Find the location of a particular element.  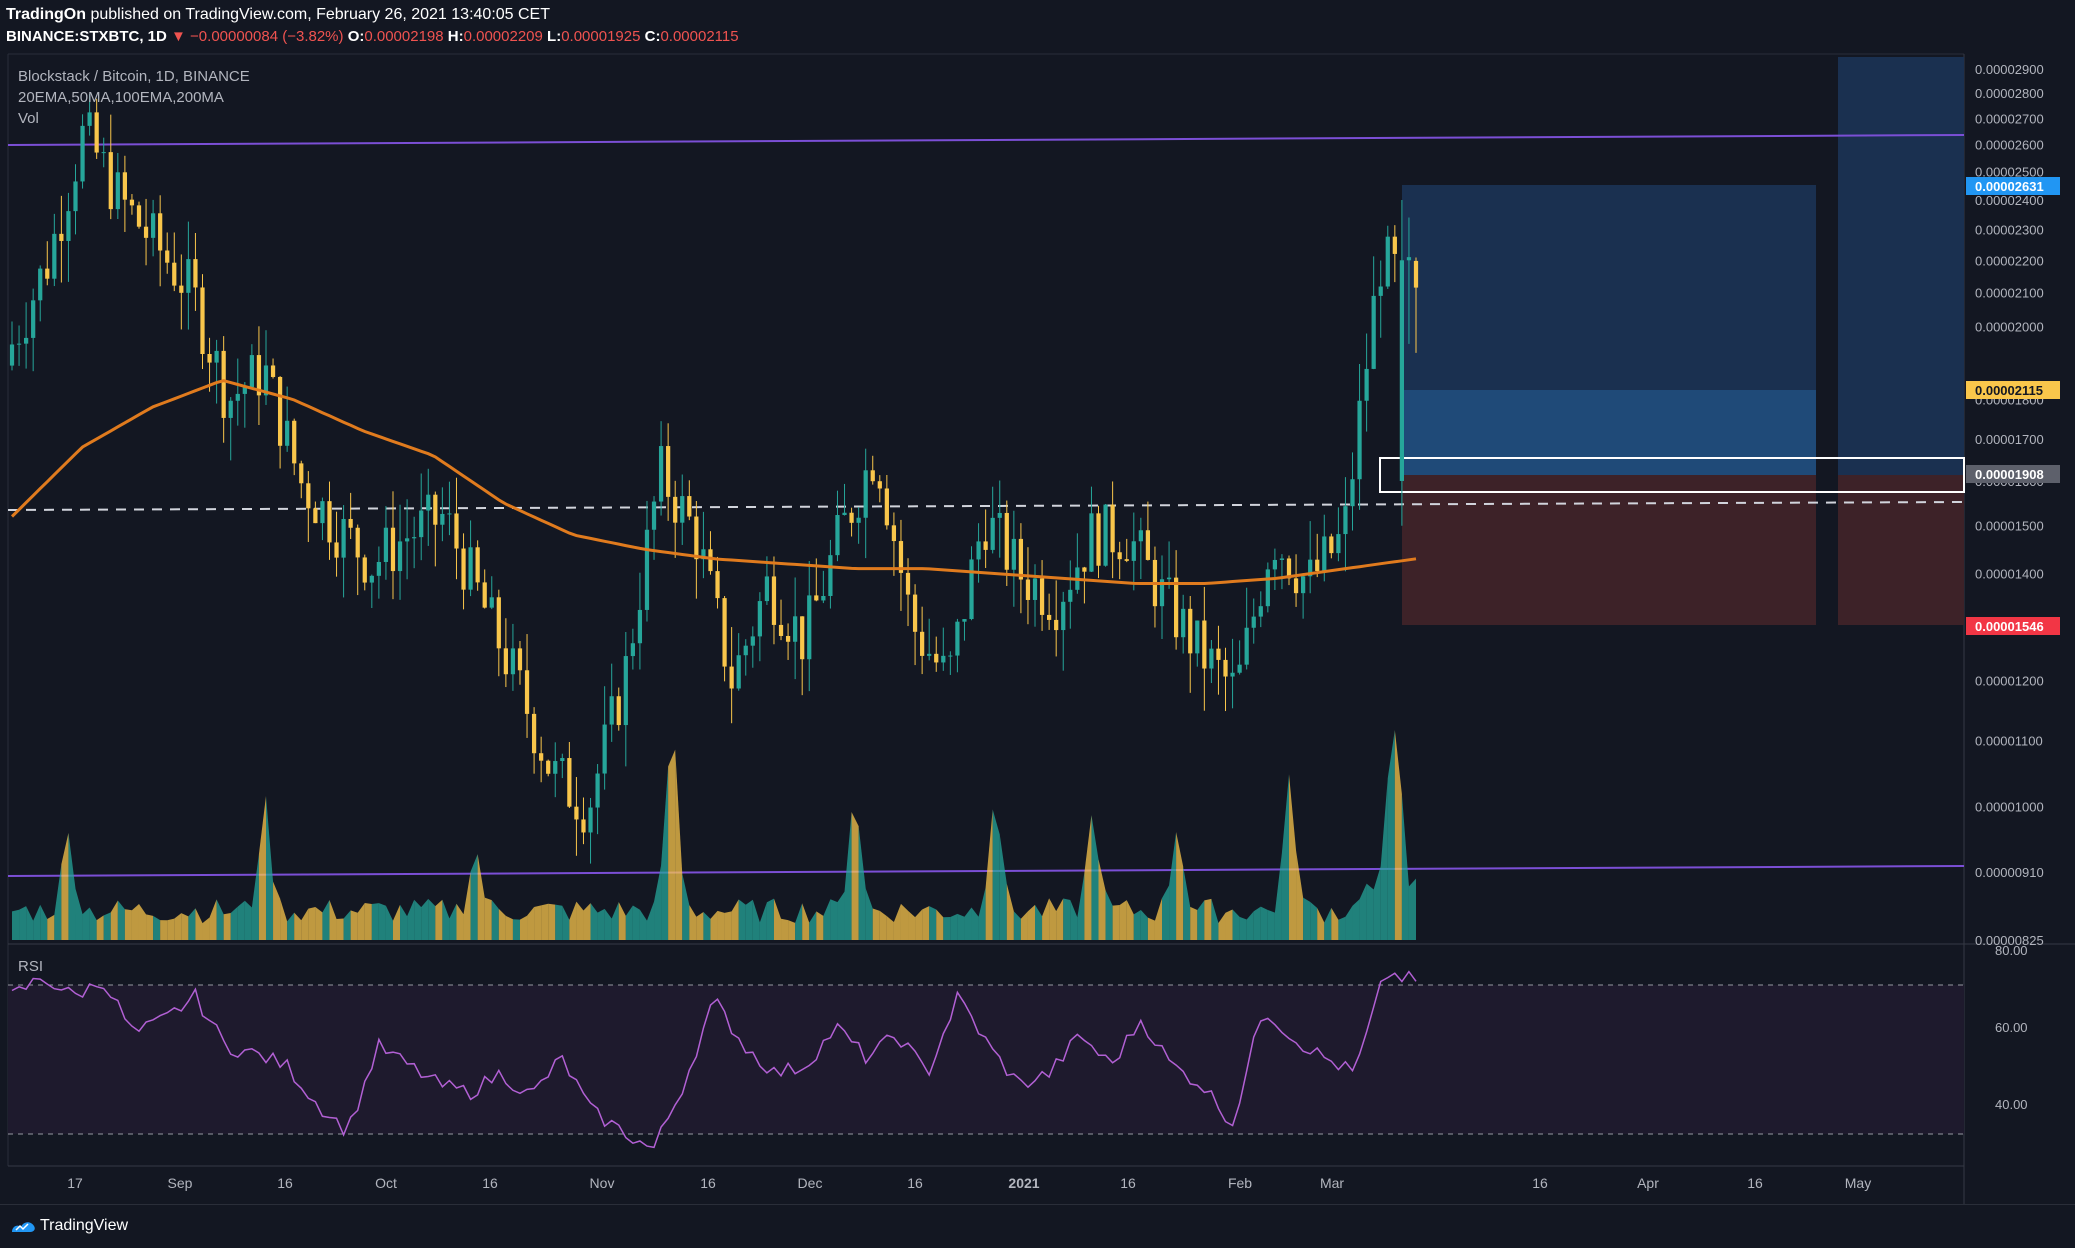

time-tick-label-8: 16 is located at coordinates (915, 1183).